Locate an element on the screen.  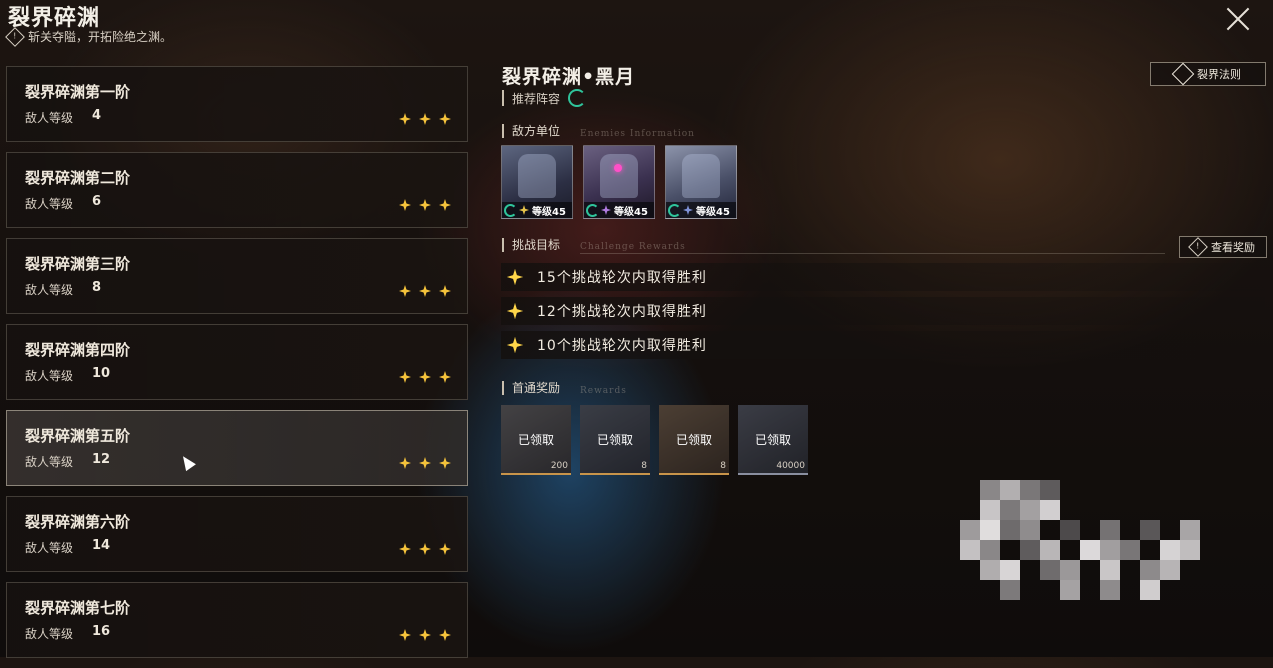
enemy-level-value: 14 is located at coordinates (101, 545).